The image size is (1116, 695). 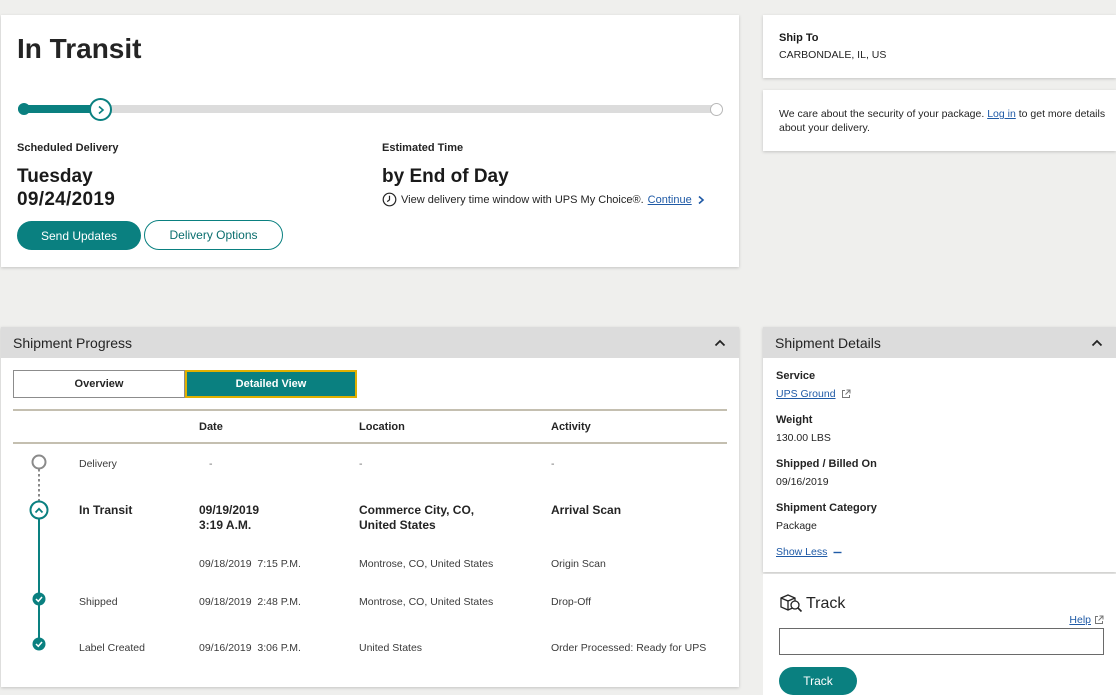 What do you see at coordinates (417, 510) in the screenshot?
I see `row-location: Commerce City, CO,` at bounding box center [417, 510].